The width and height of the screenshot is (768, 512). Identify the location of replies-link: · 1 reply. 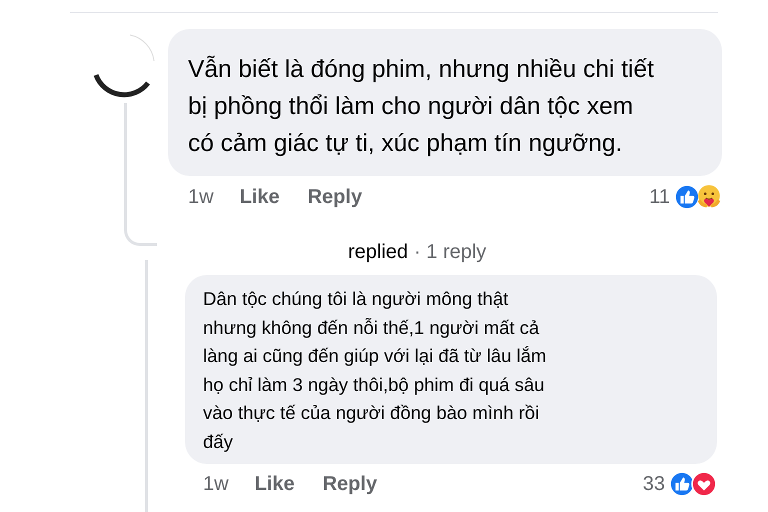
(450, 252).